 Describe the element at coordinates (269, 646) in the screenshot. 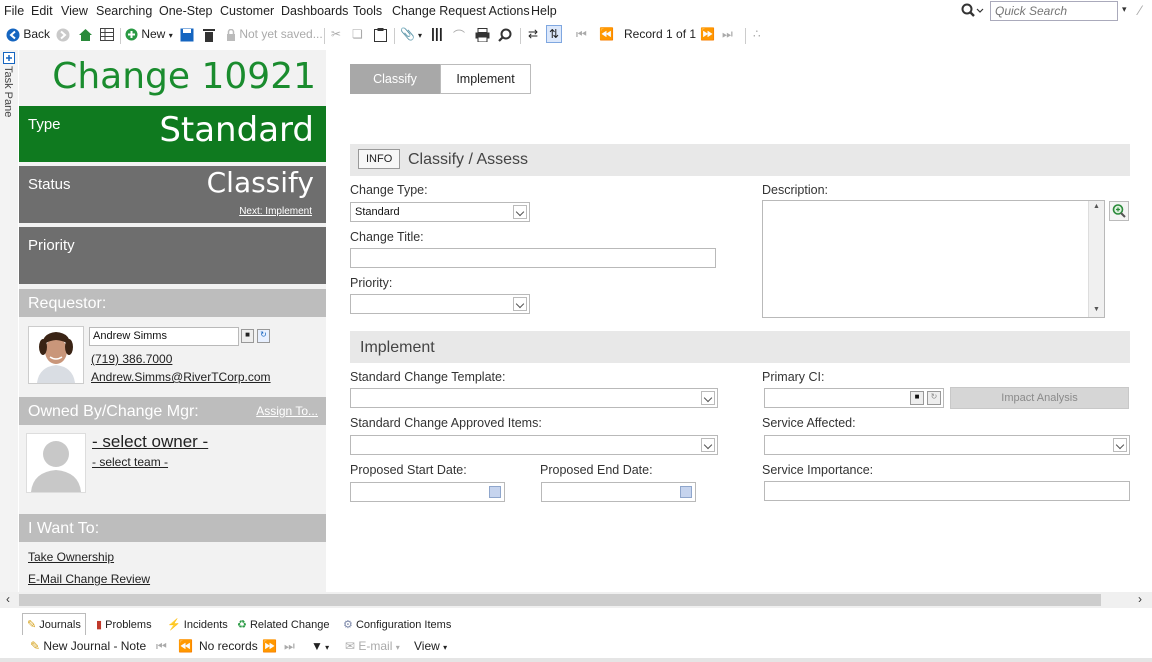

I see `next-page-icon: ⏩` at that location.